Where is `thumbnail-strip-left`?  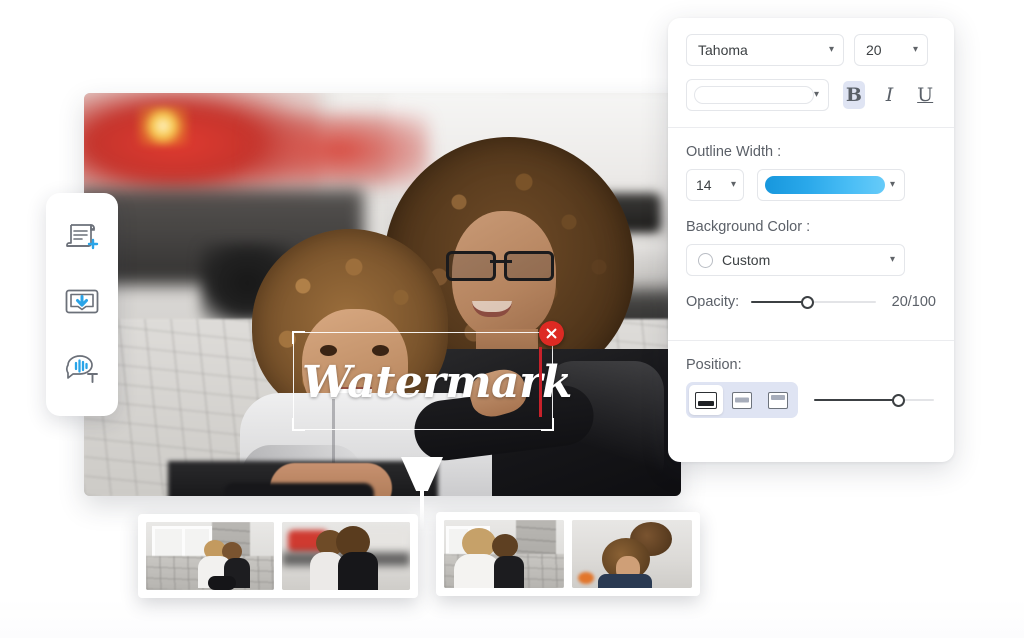
thumbnail-strip-left is located at coordinates (278, 556).